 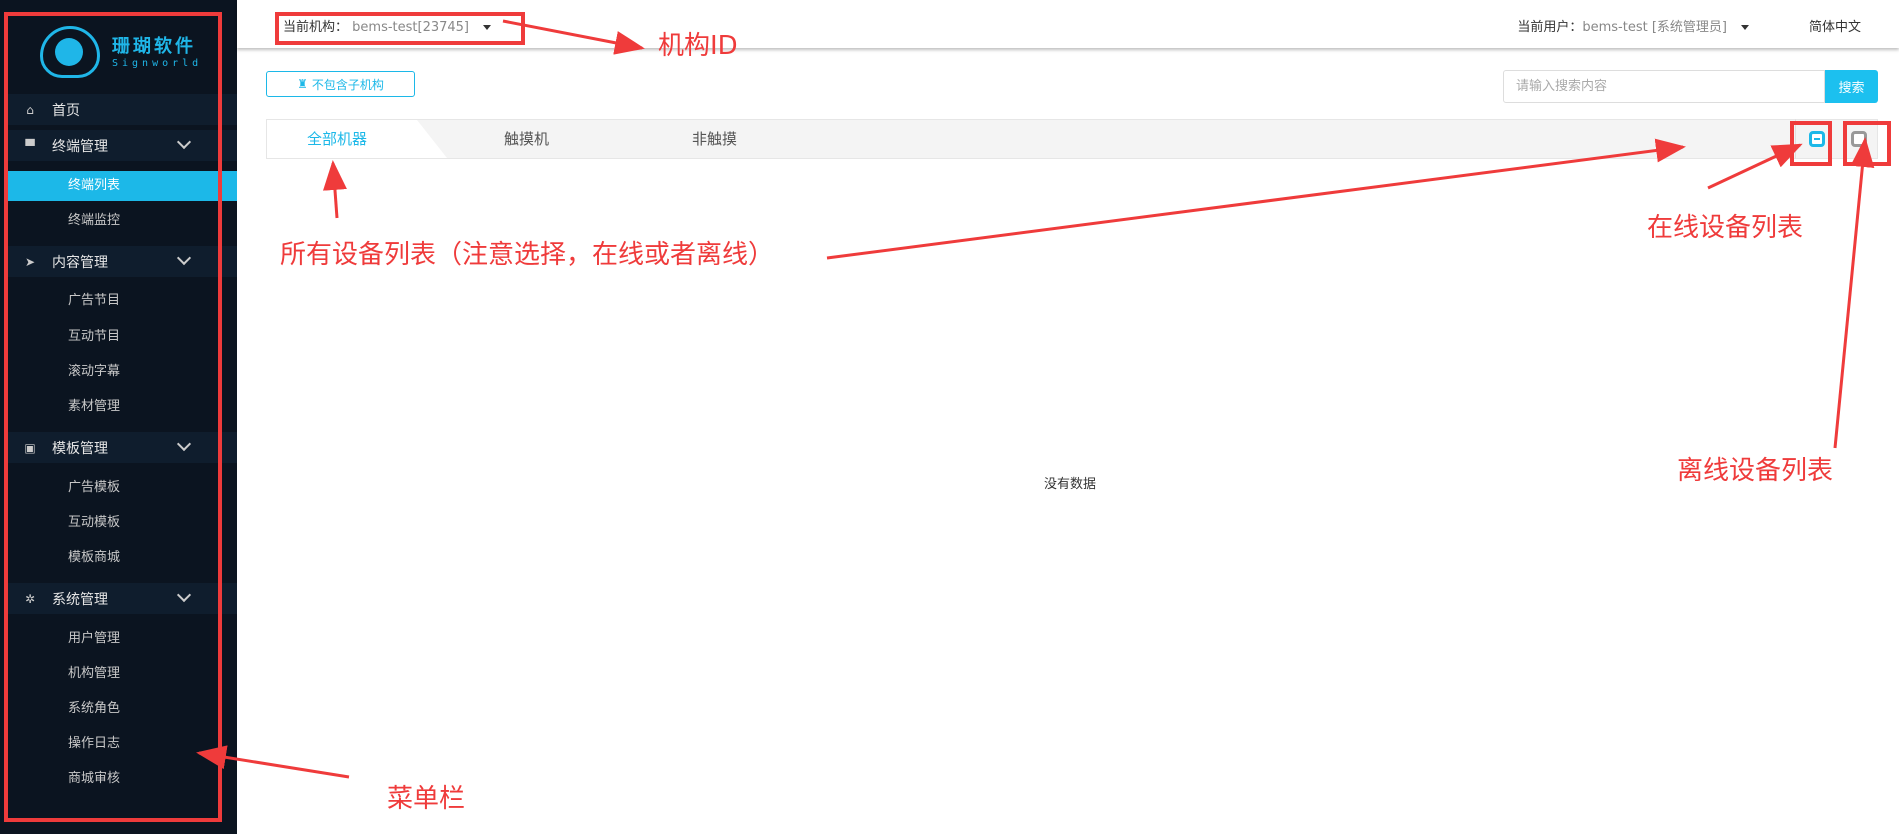 What do you see at coordinates (1654, 27) in the screenshot?
I see `user-value: bems-test [系统管理员]` at bounding box center [1654, 27].